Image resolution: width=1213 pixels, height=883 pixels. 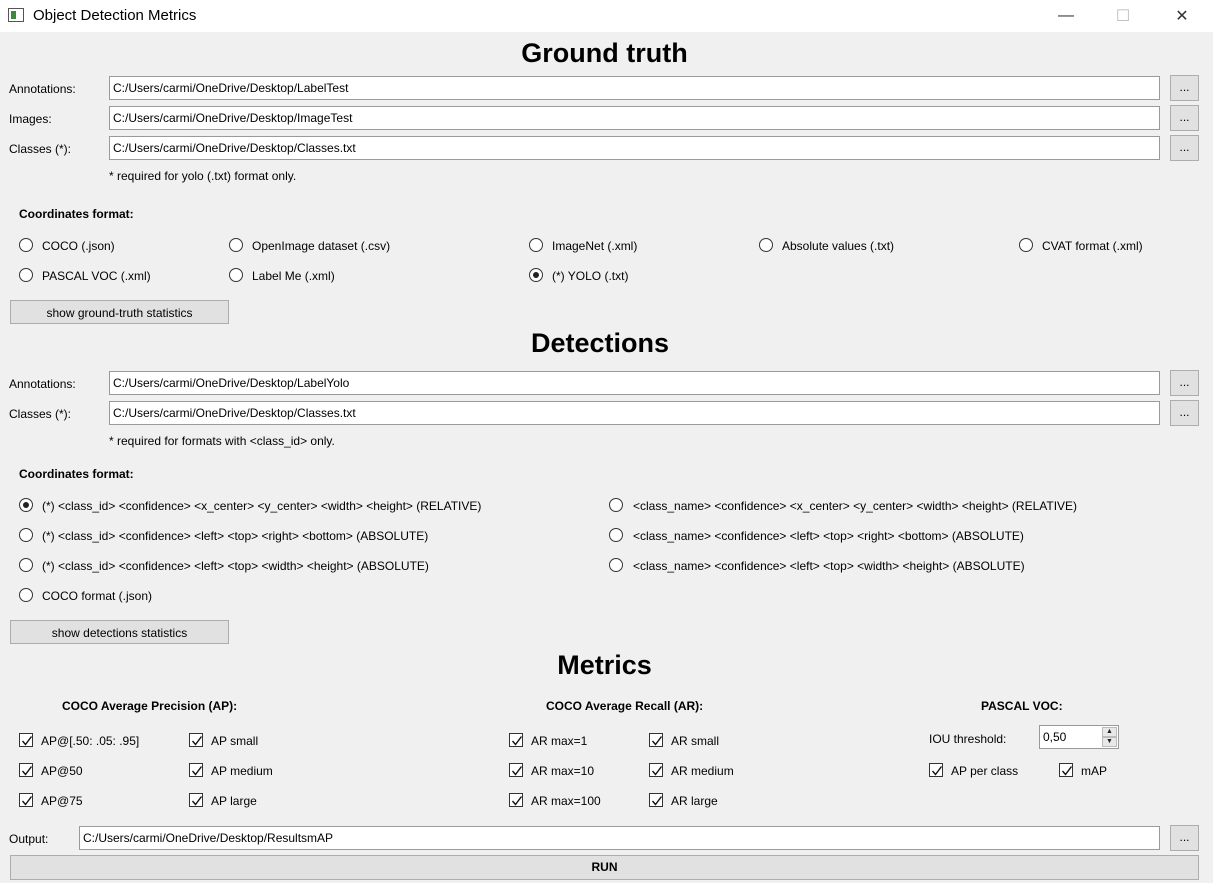 I want to click on det-coordinates-format-title: Coordinates format:, so click(x=76, y=474).